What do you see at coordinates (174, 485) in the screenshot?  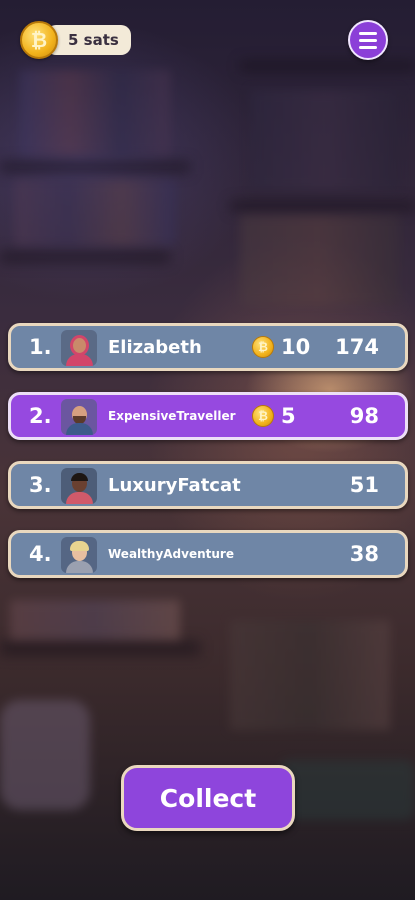 I see `player-name: LuxuryFatcat` at bounding box center [174, 485].